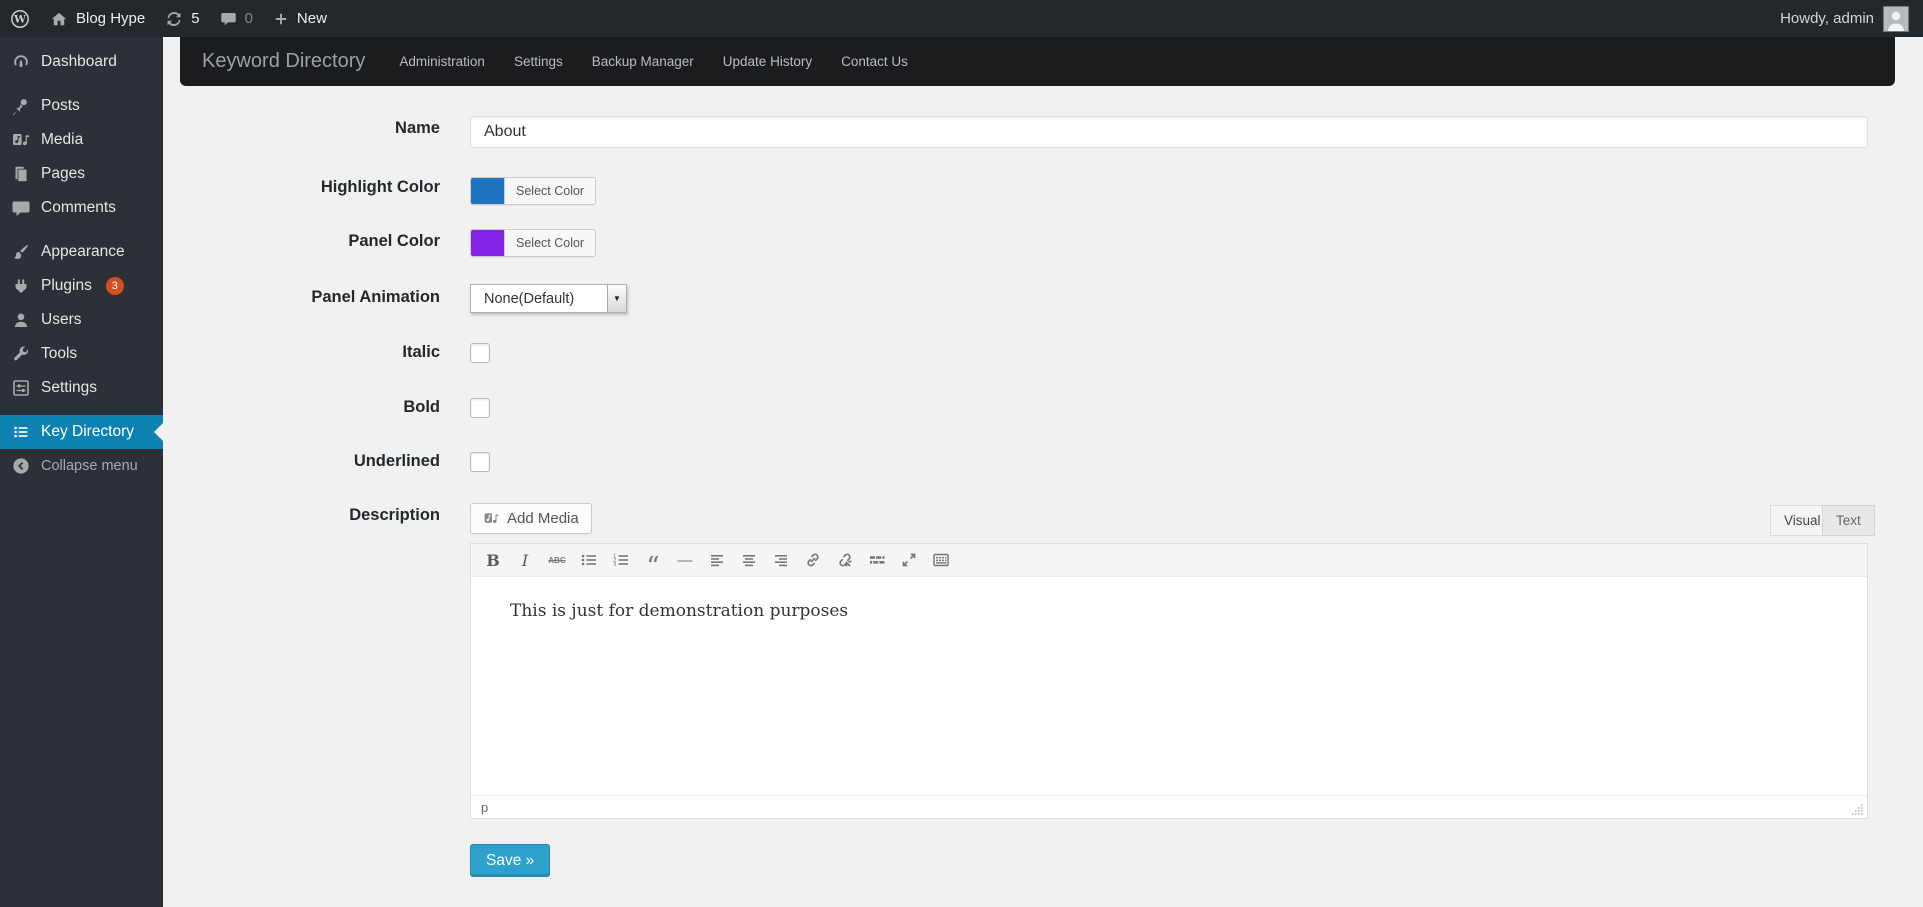 Image resolution: width=1923 pixels, height=907 pixels. What do you see at coordinates (81, 106) in the screenshot?
I see `sidebar-item-posts: Posts` at bounding box center [81, 106].